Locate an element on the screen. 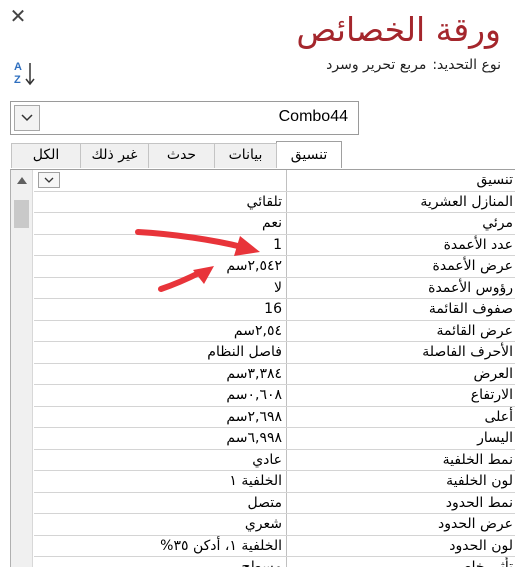 This screenshot has height=567, width=515. property-name: صفوف القائمة is located at coordinates (400, 309).